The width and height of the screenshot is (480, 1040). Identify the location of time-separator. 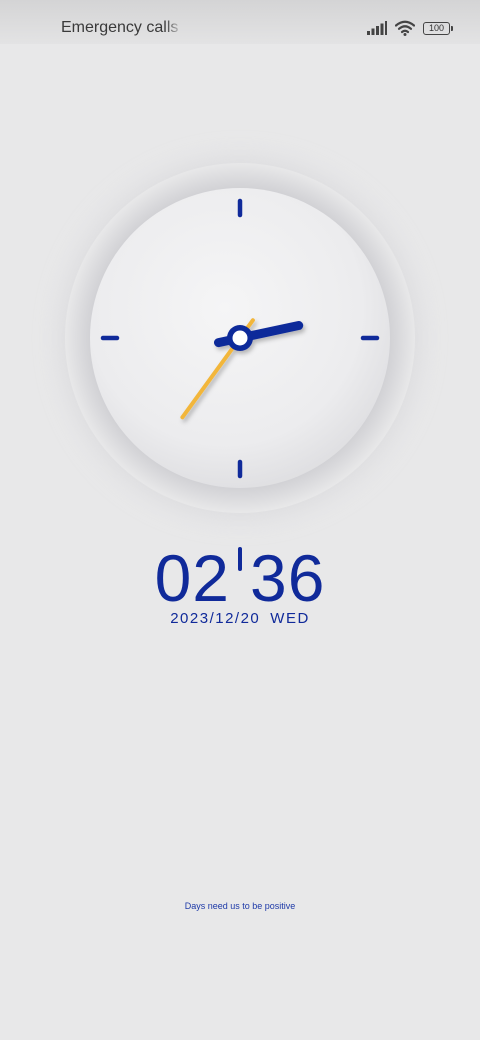
(240, 559).